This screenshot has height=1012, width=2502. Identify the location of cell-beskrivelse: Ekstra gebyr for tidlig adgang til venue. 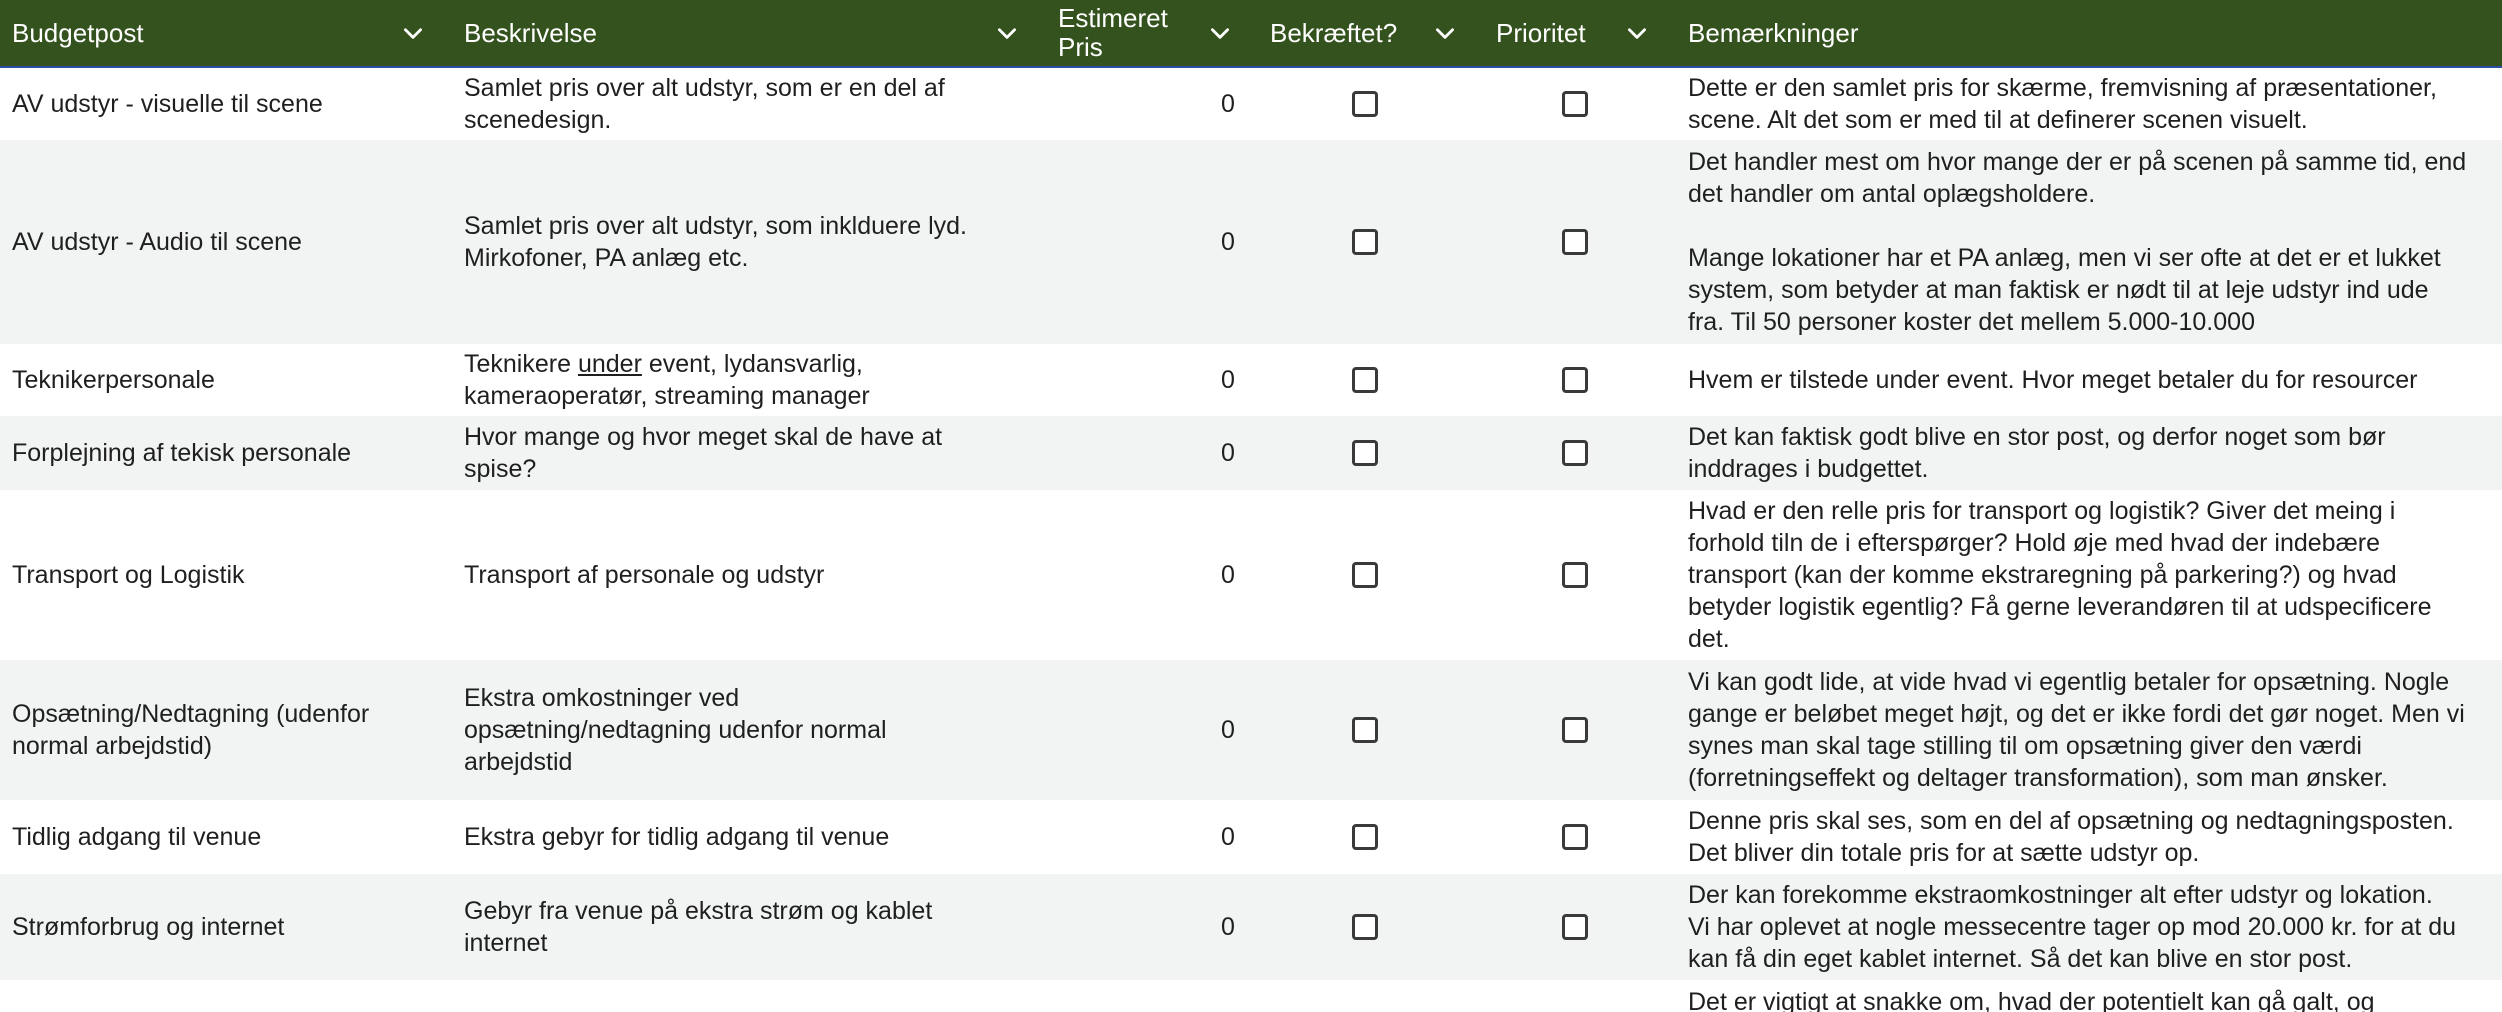
(744, 837).